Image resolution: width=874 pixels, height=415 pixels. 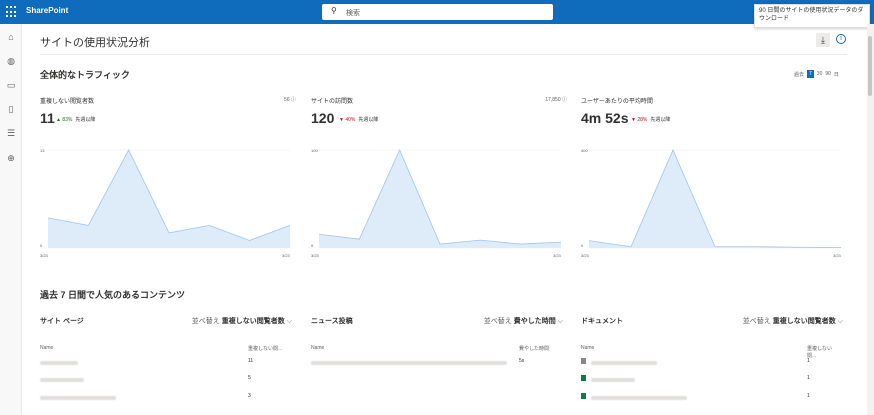 What do you see at coordinates (799, 74) in the screenshot?
I see `range-label: 過去` at bounding box center [799, 74].